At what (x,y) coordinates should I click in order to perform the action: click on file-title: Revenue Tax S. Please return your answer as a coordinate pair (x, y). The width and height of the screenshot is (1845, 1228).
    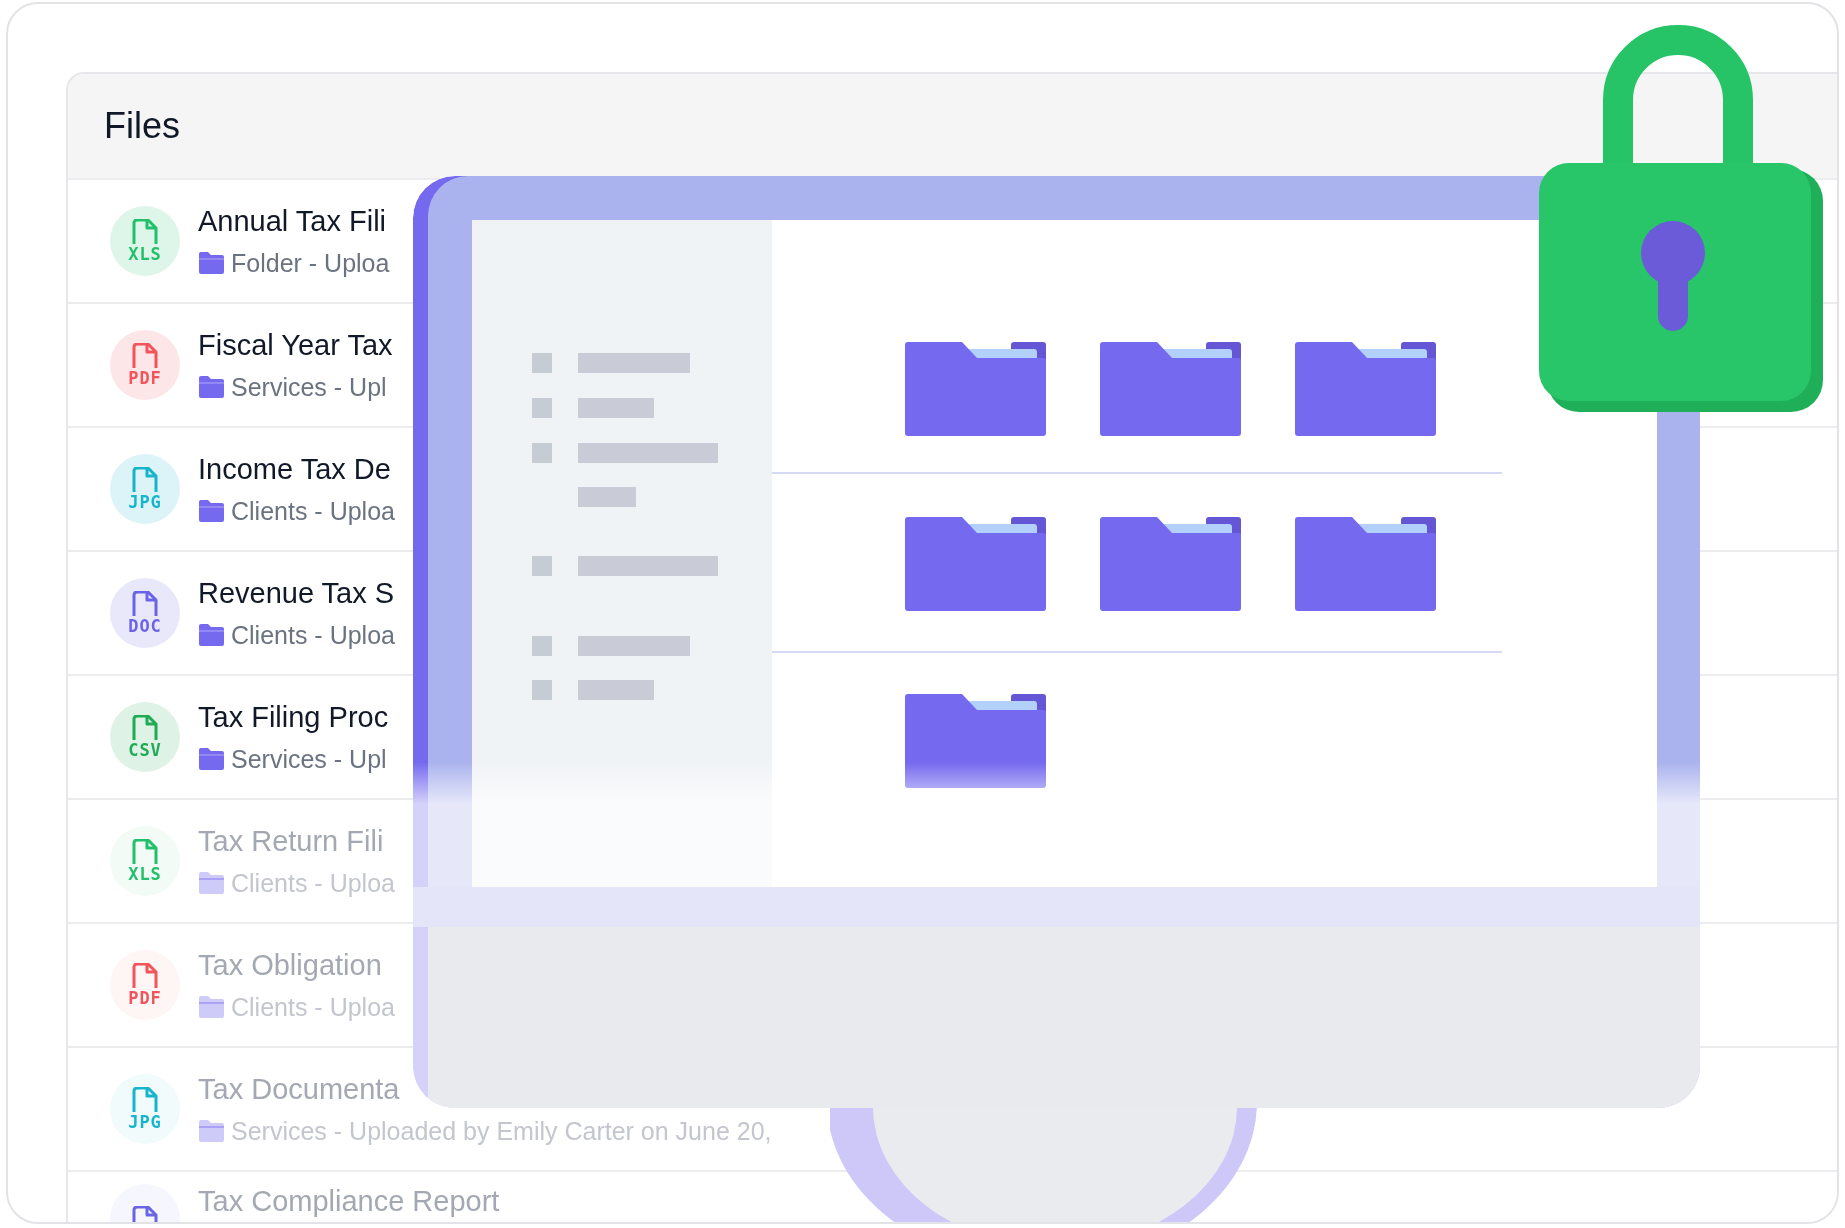
    Looking at the image, I should click on (296, 593).